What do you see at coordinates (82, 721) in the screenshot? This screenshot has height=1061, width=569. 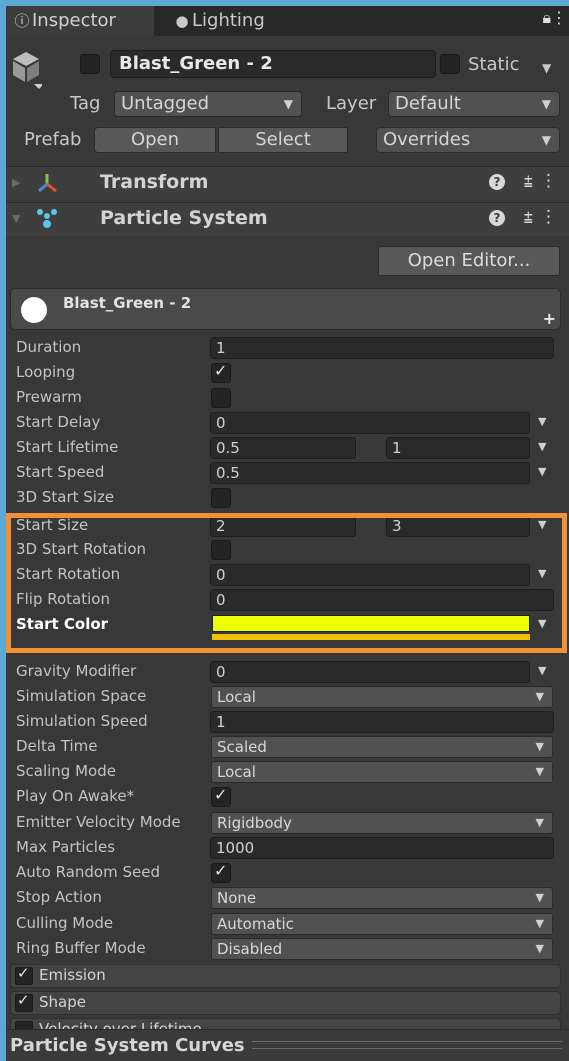 I see `simulation-speed-label: Simulation Speed` at bounding box center [82, 721].